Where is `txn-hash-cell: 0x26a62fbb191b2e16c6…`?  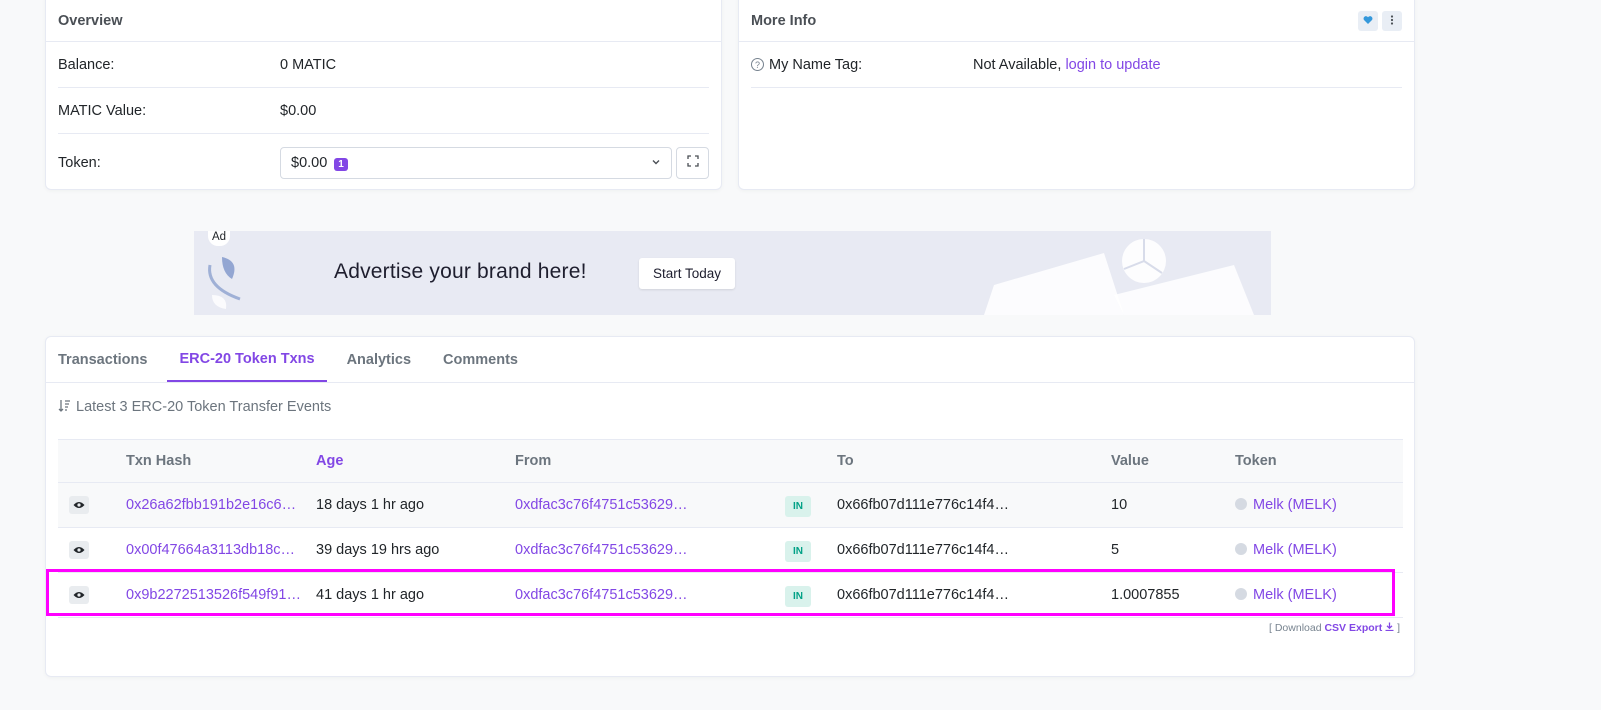
txn-hash-cell: 0x26a62fbb191b2e16c6… is located at coordinates (221, 505).